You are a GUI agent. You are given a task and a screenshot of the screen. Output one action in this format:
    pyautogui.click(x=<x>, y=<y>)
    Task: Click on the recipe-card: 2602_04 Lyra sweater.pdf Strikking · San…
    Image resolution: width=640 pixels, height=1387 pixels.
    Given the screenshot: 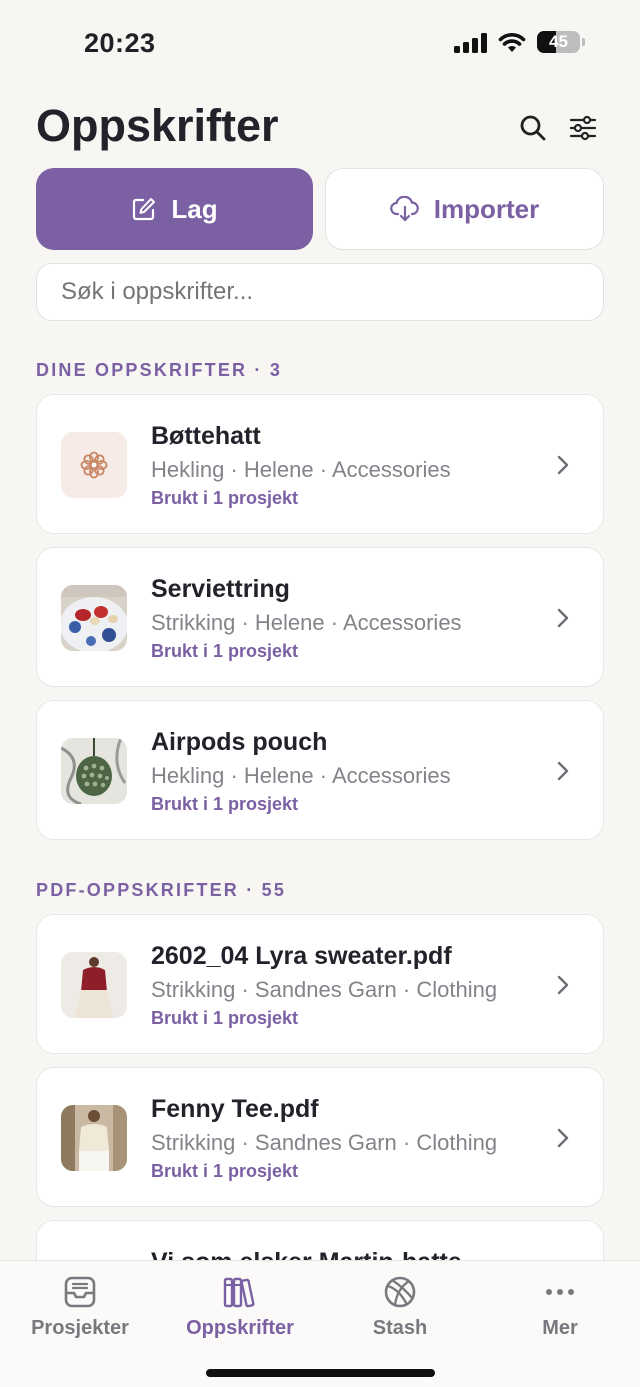 What is the action you would take?
    pyautogui.click(x=320, y=984)
    